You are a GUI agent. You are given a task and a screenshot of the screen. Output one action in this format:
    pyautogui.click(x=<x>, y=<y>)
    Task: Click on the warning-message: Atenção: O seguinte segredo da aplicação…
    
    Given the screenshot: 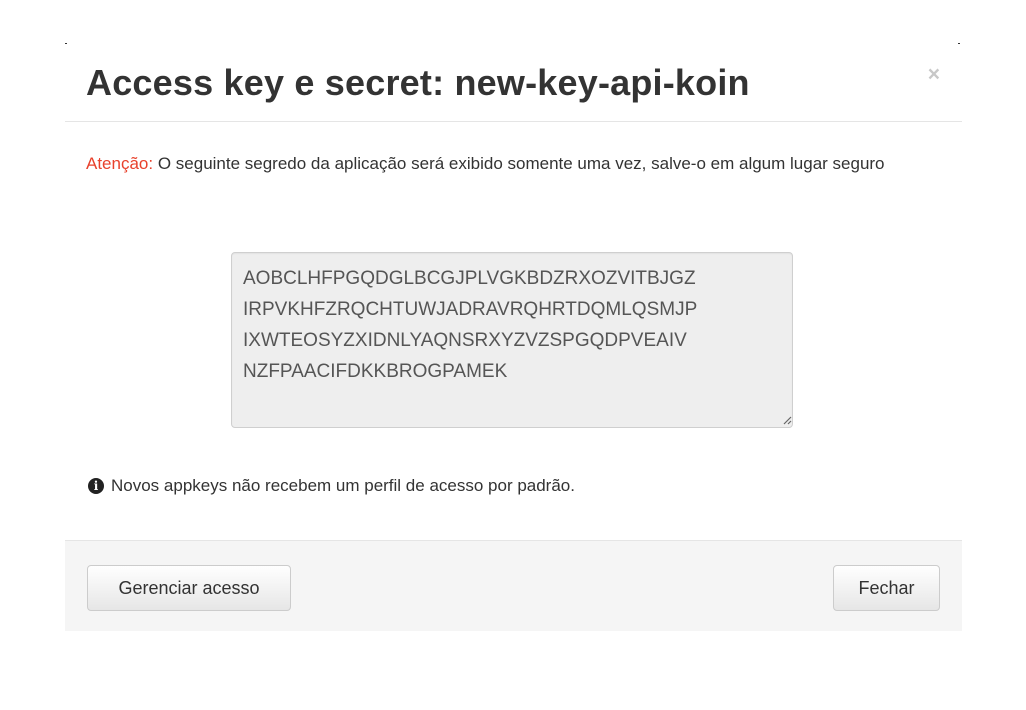 What is the action you would take?
    pyautogui.click(x=496, y=164)
    